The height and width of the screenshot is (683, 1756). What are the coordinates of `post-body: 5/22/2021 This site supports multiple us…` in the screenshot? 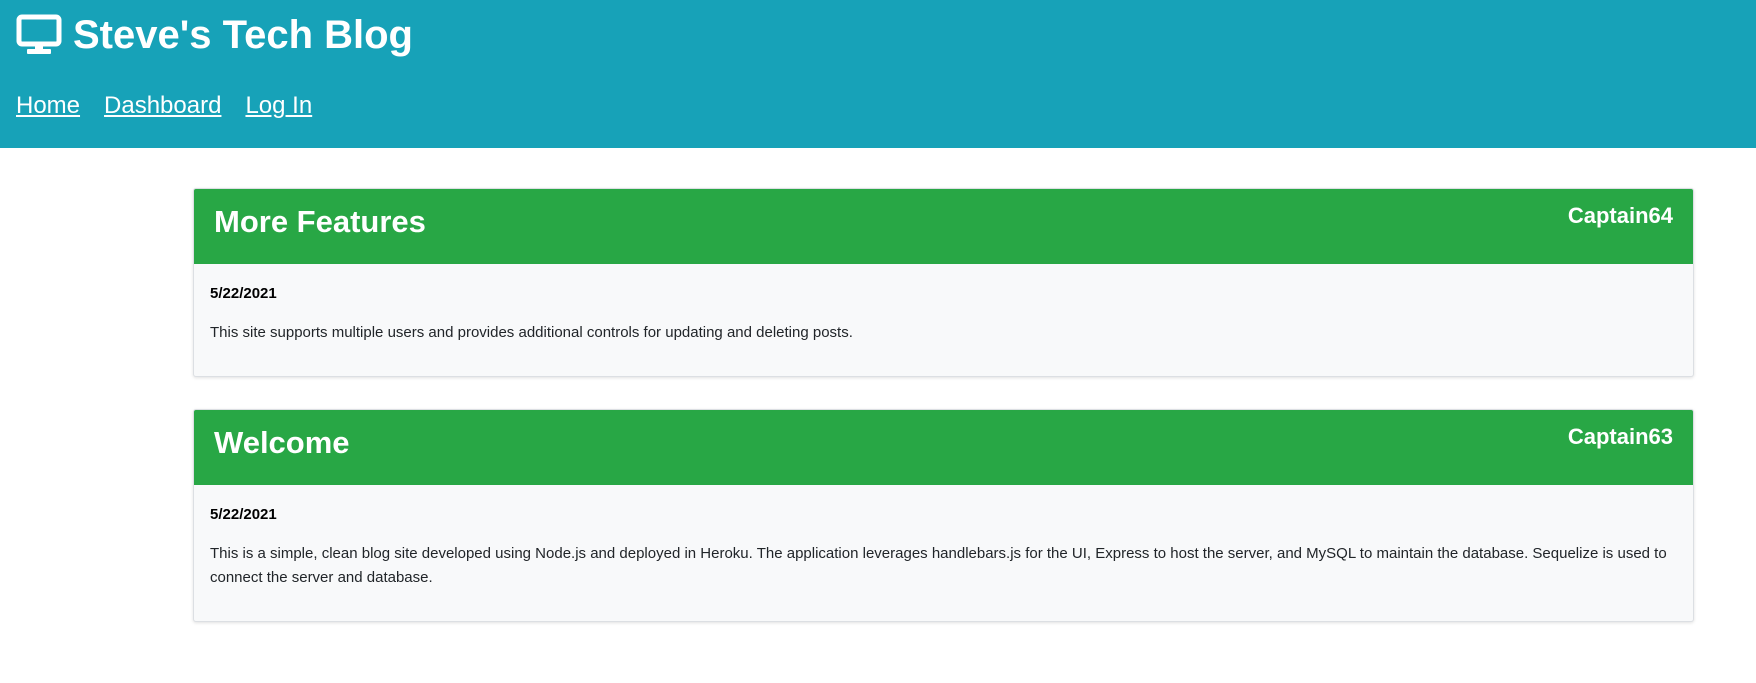 It's located at (943, 304).